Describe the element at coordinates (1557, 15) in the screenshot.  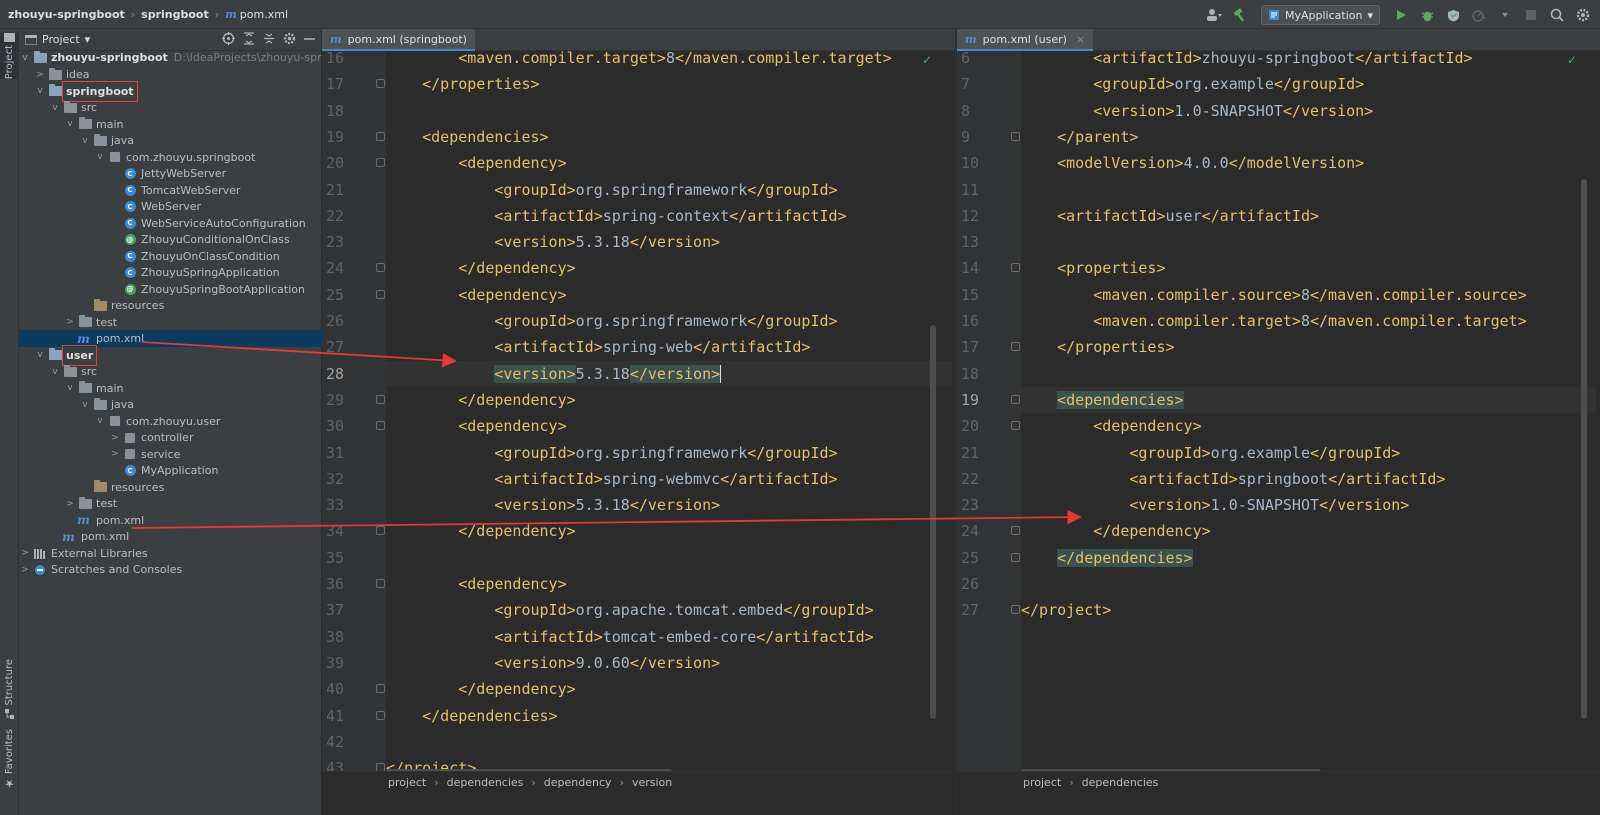
I see `search-icon` at that location.